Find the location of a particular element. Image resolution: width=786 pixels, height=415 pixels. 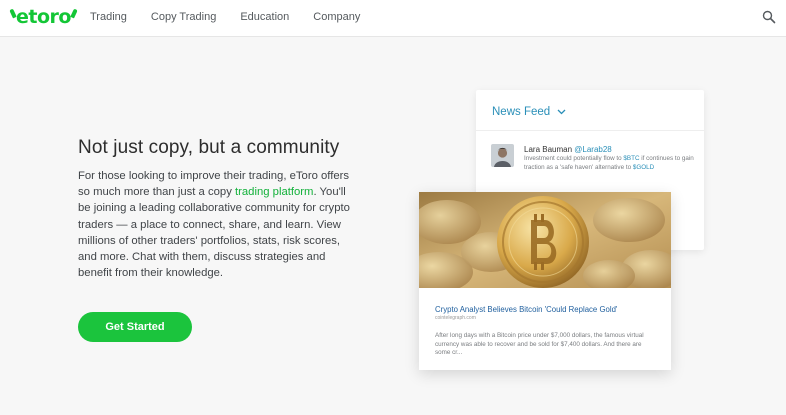

hero-headline: Not just copy, but a community is located at coordinates (209, 147).